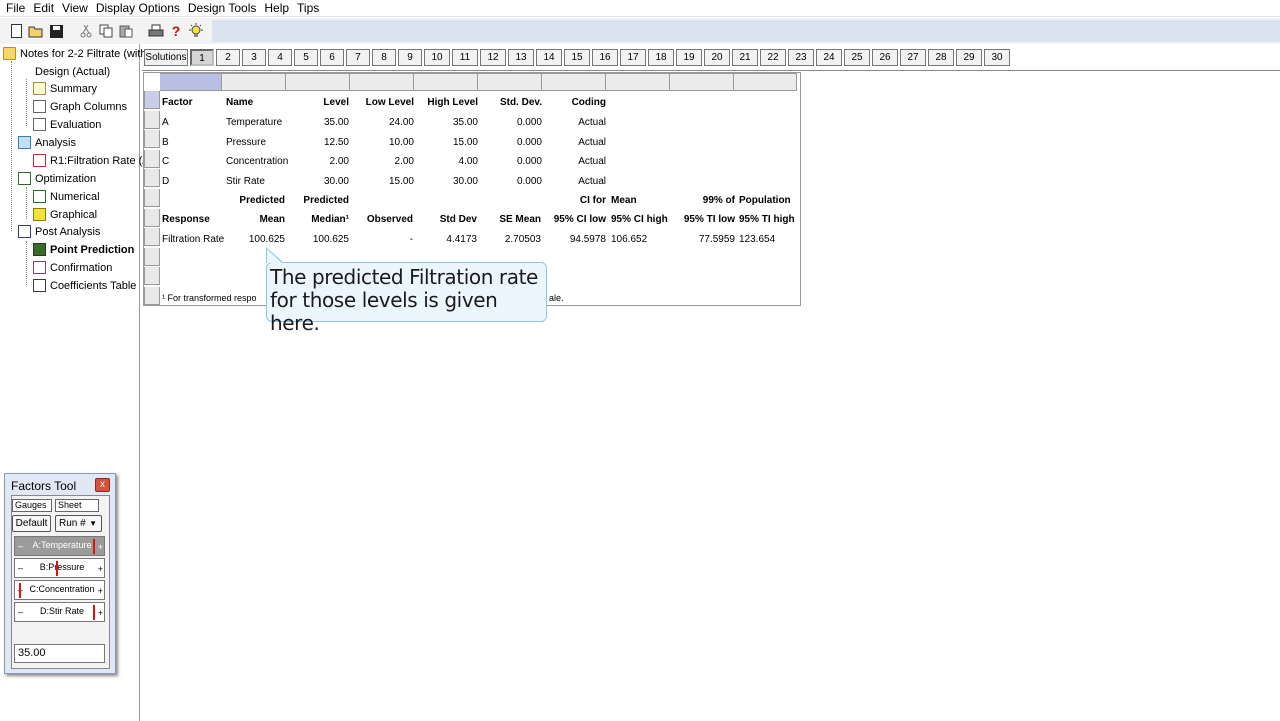 This screenshot has width=1280, height=721. I want to click on print-icon, so click(156, 31).